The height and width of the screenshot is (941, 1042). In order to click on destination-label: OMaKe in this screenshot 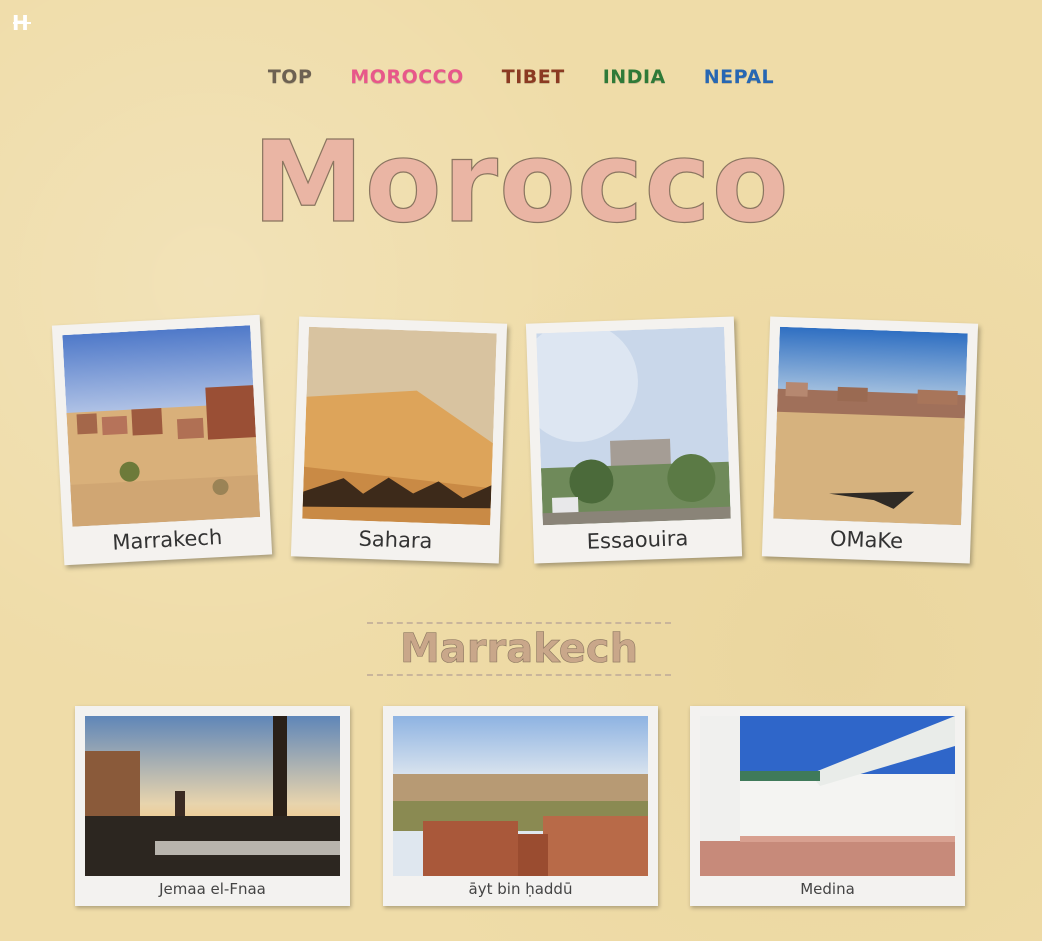, I will do `click(866, 540)`.